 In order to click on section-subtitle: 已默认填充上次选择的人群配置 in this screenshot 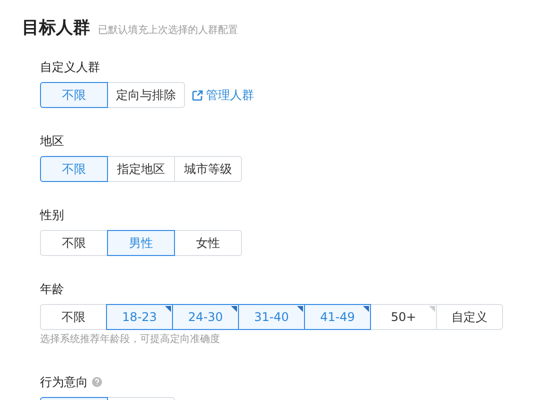, I will do `click(168, 31)`.